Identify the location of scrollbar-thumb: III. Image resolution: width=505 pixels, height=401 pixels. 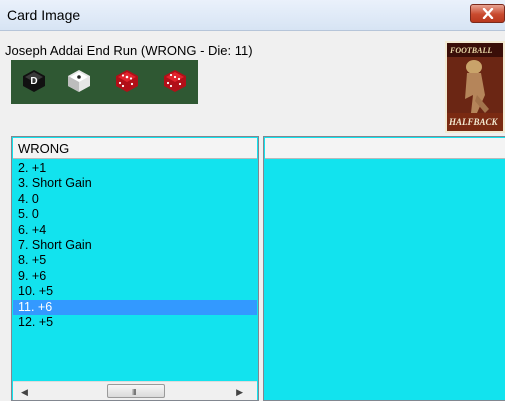
(136, 391).